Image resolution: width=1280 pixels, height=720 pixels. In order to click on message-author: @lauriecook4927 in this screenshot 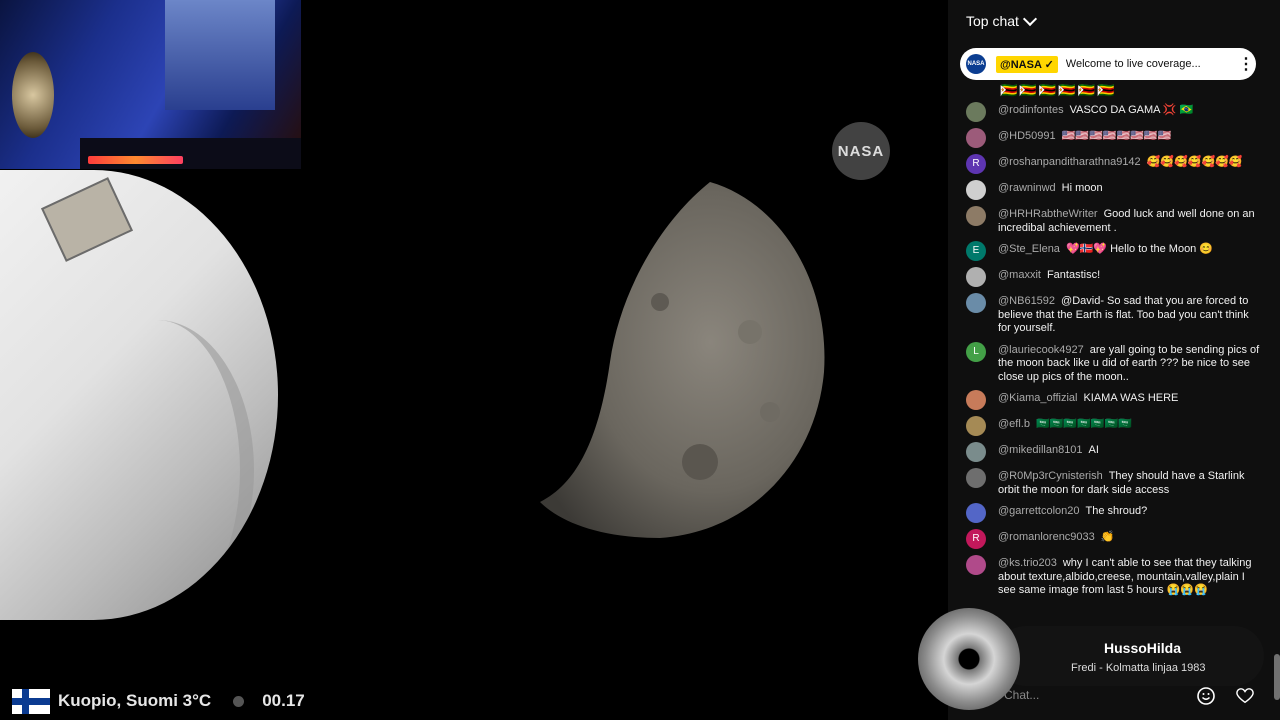, I will do `click(1041, 350)`.